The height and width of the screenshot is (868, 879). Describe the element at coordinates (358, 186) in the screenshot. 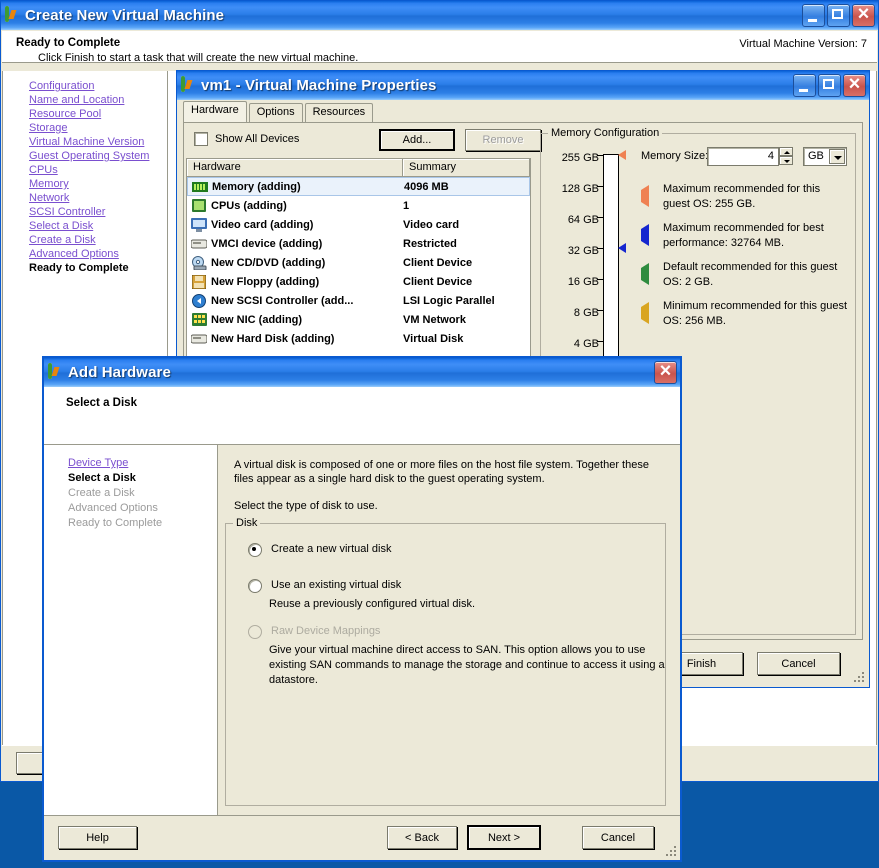

I see `table-row: Memory (adding) 4096 MB` at that location.